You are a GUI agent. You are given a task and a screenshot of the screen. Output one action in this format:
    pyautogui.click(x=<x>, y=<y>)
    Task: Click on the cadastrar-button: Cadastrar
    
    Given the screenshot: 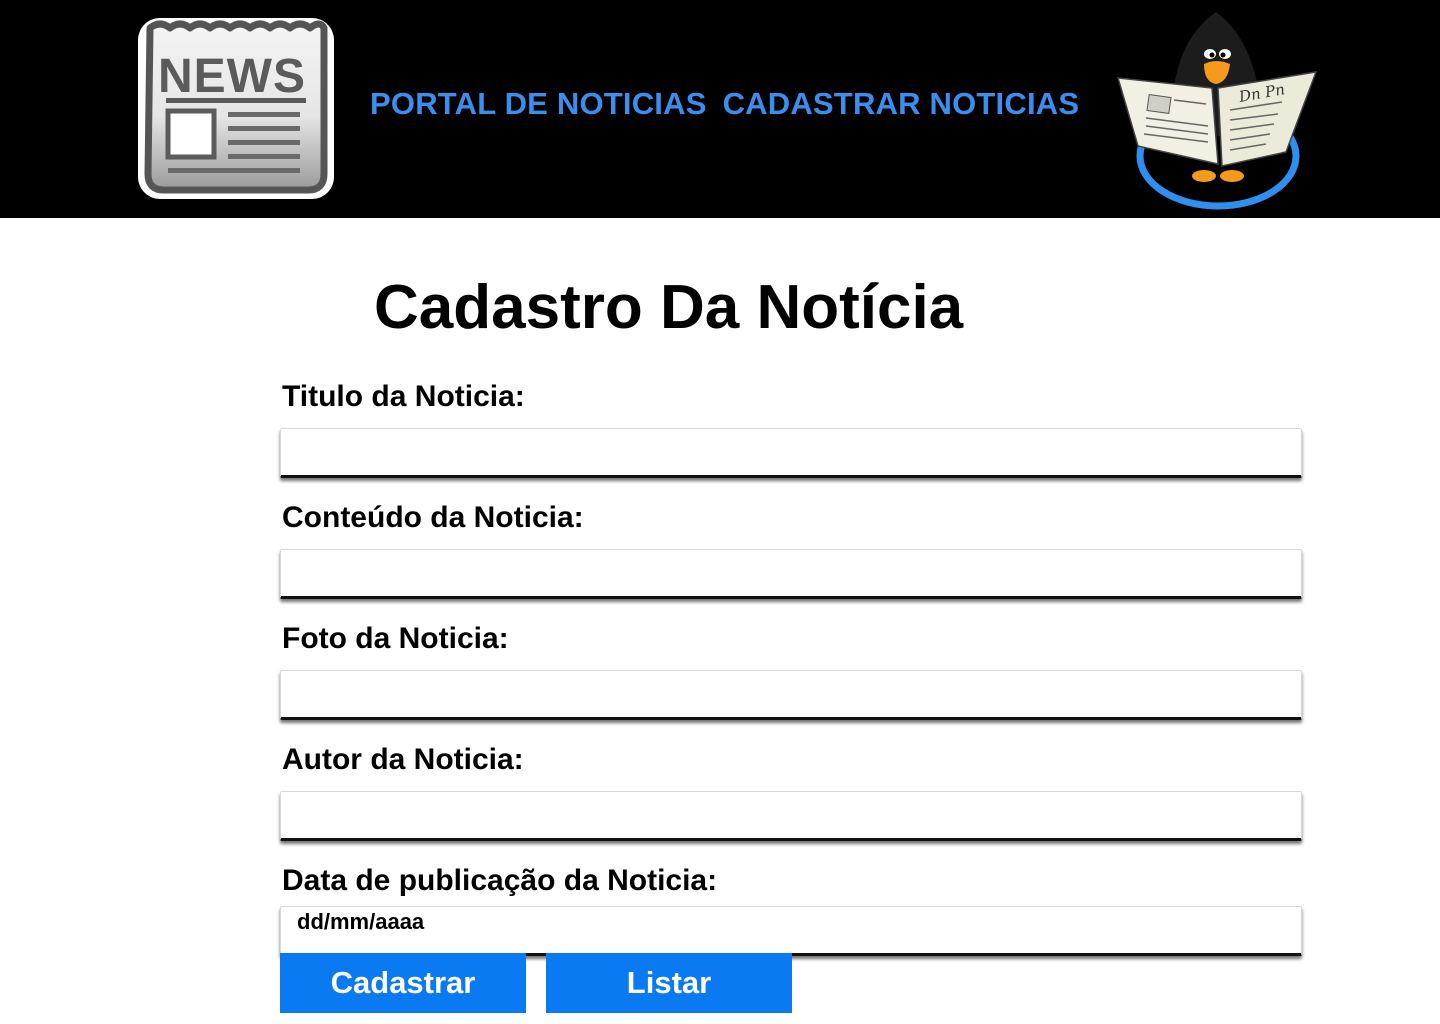 What is the action you would take?
    pyautogui.click(x=403, y=983)
    